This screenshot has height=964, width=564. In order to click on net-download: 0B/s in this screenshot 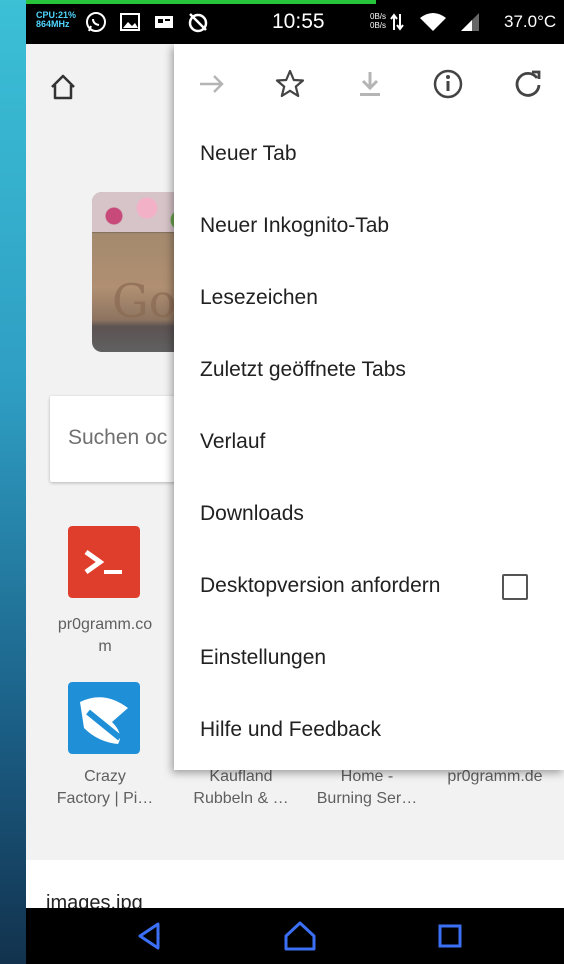, I will do `click(378, 25)`.